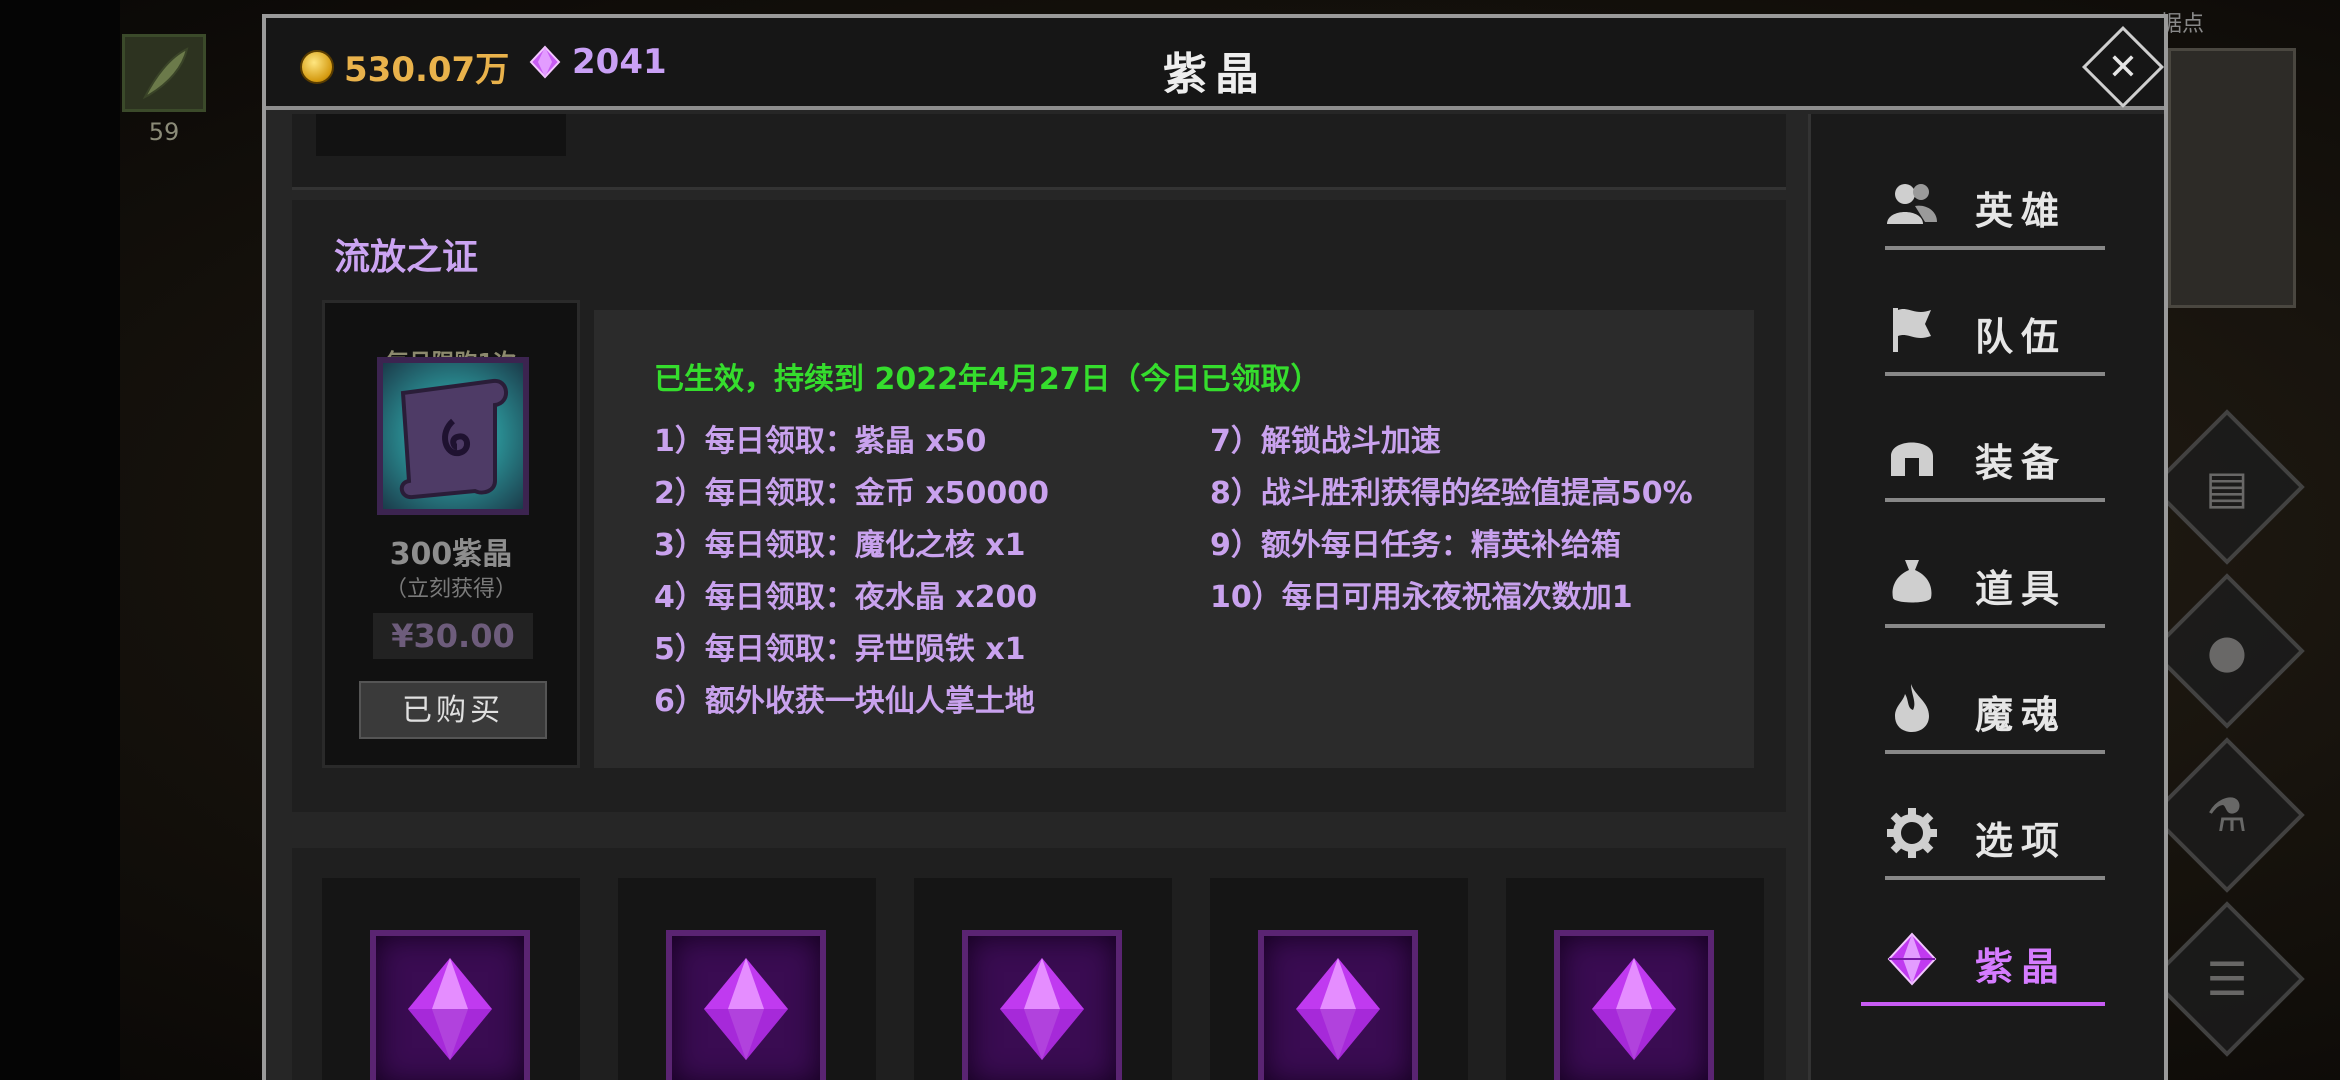 The height and width of the screenshot is (1080, 2340). Describe the element at coordinates (1039, 152) in the screenshot. I see `previous-panel` at that location.